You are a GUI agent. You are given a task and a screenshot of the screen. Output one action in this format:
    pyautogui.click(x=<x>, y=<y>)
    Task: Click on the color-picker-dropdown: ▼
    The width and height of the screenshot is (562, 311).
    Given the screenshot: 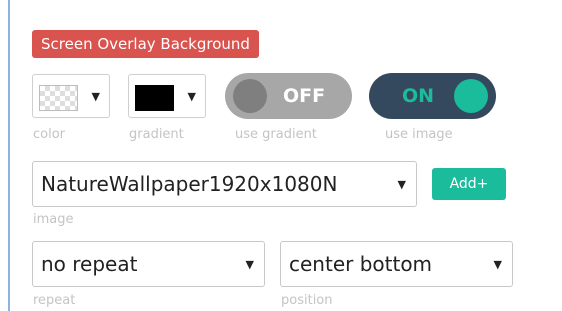 What is the action you would take?
    pyautogui.click(x=71, y=96)
    